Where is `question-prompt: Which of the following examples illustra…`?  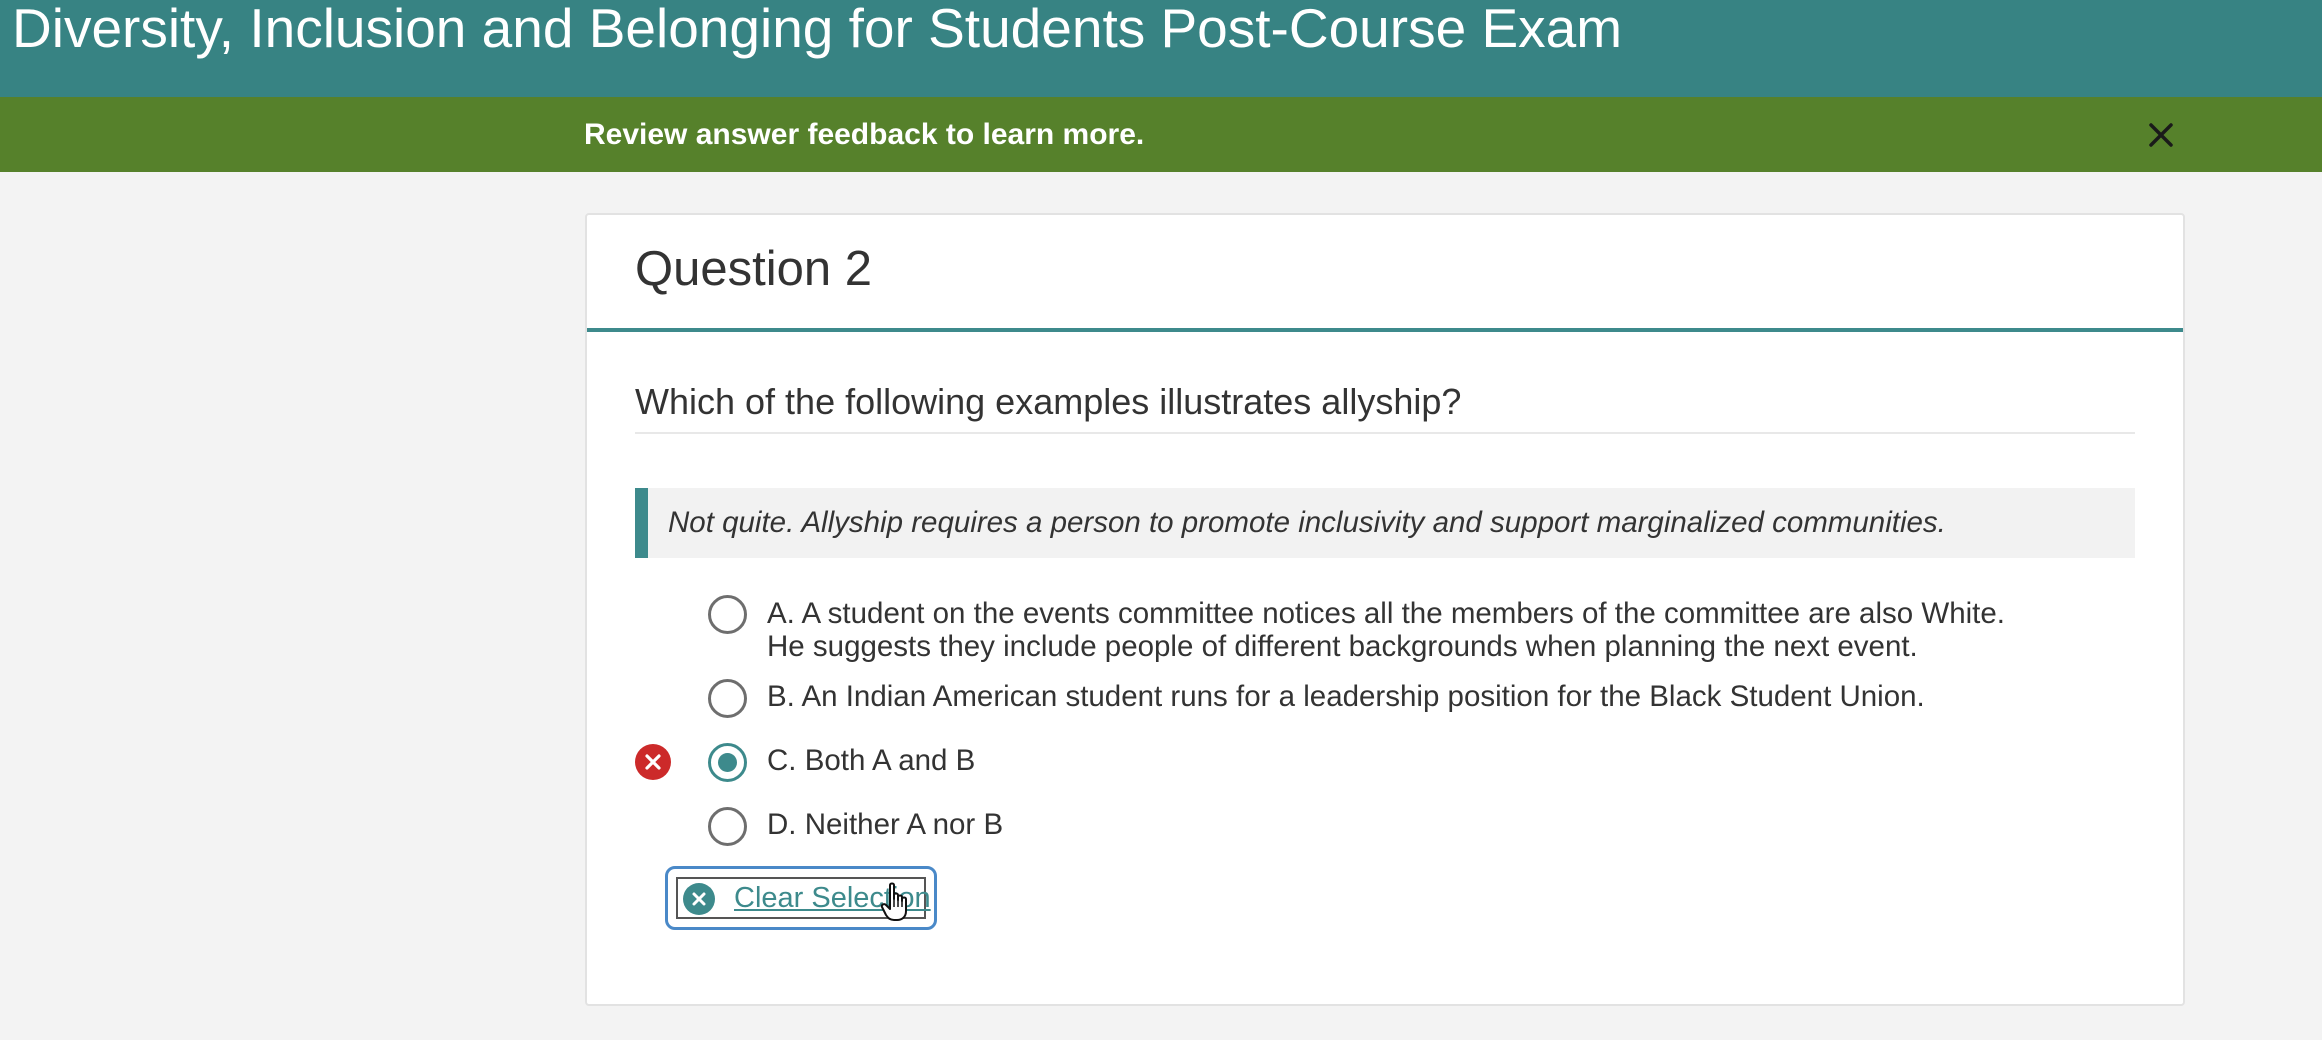 question-prompt: Which of the following examples illustra… is located at coordinates (1385, 406).